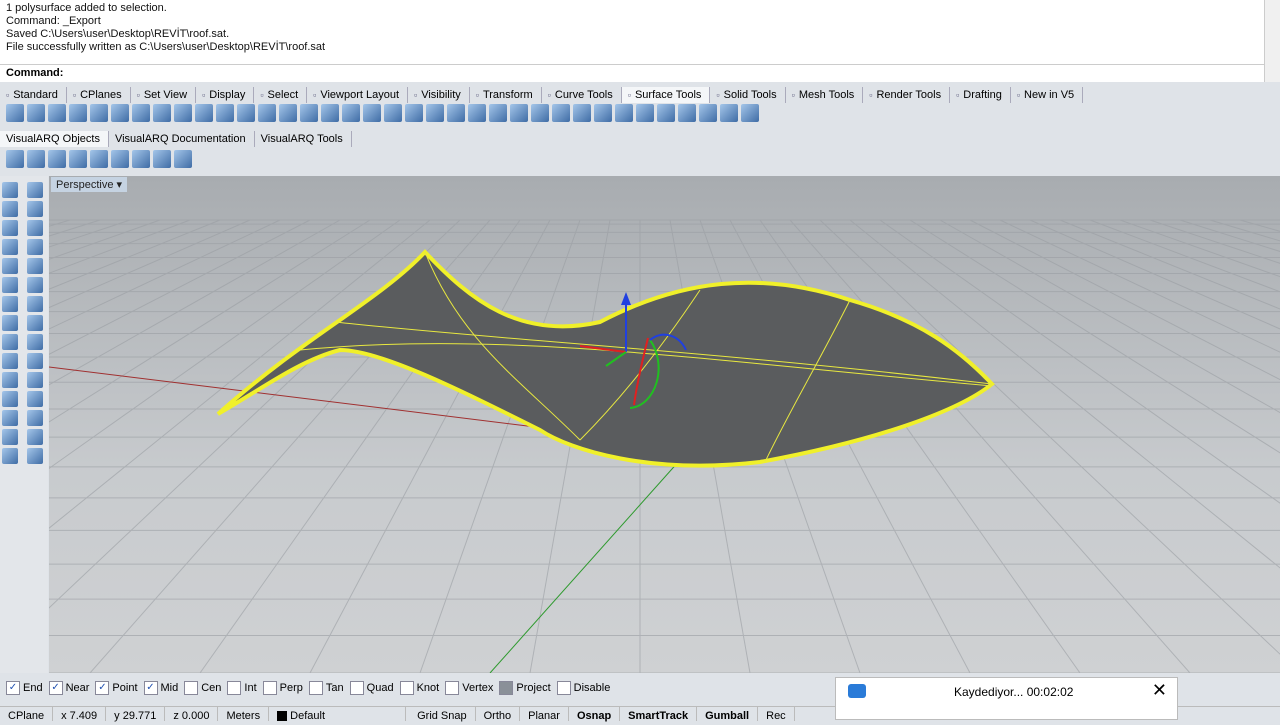 This screenshot has height=725, width=1280. Describe the element at coordinates (544, 714) in the screenshot. I see `status-planar: Planar` at that location.